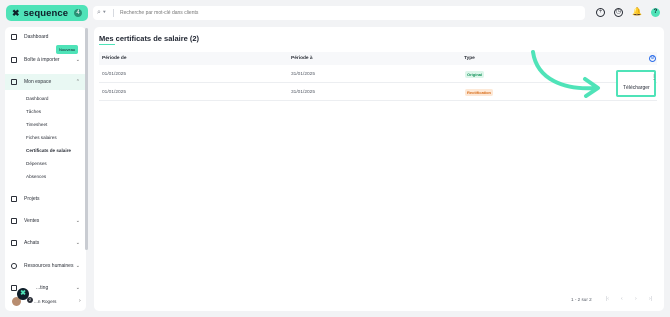  What do you see at coordinates (600, 12) in the screenshot?
I see `add-icon: +` at bounding box center [600, 12].